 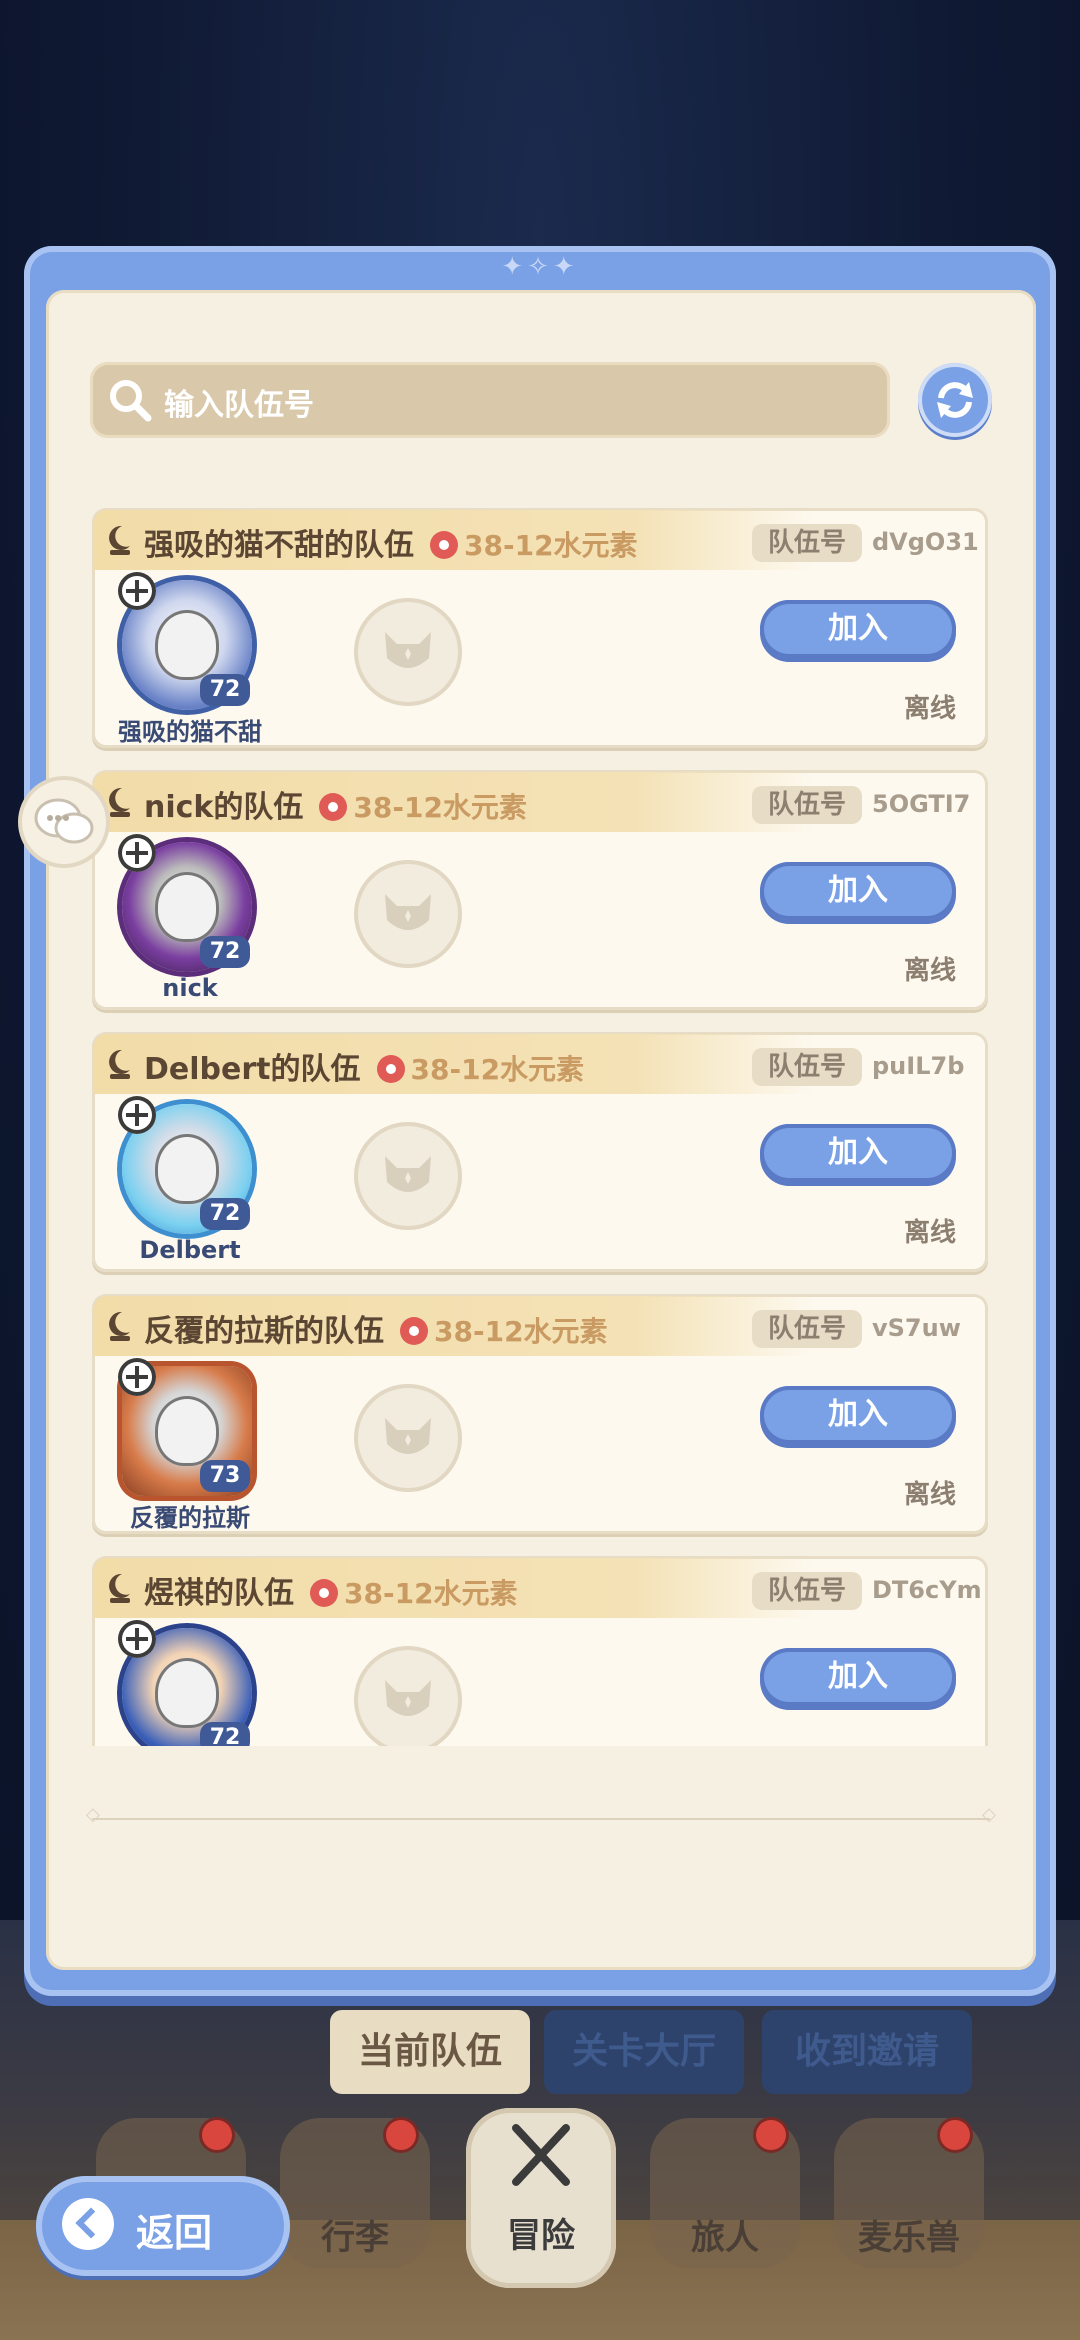 What do you see at coordinates (279, 545) in the screenshot?
I see `team-name: 强吸的猫不甜的队伍` at bounding box center [279, 545].